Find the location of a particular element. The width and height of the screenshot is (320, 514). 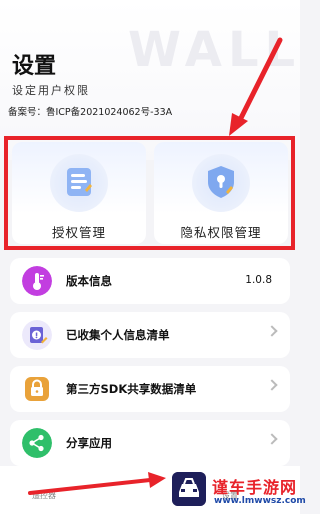

red-arrow-top is located at coordinates (259, 82).